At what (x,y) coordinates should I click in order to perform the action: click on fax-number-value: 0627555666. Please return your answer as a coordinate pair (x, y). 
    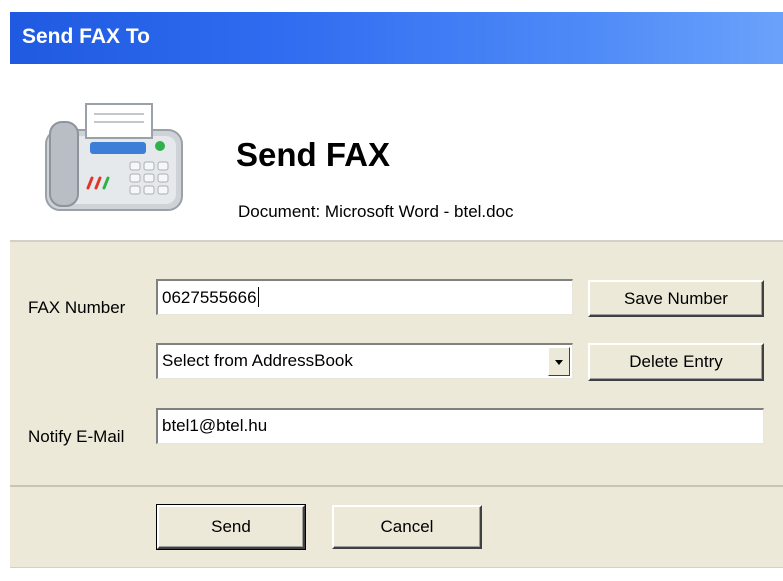
    Looking at the image, I should click on (209, 297).